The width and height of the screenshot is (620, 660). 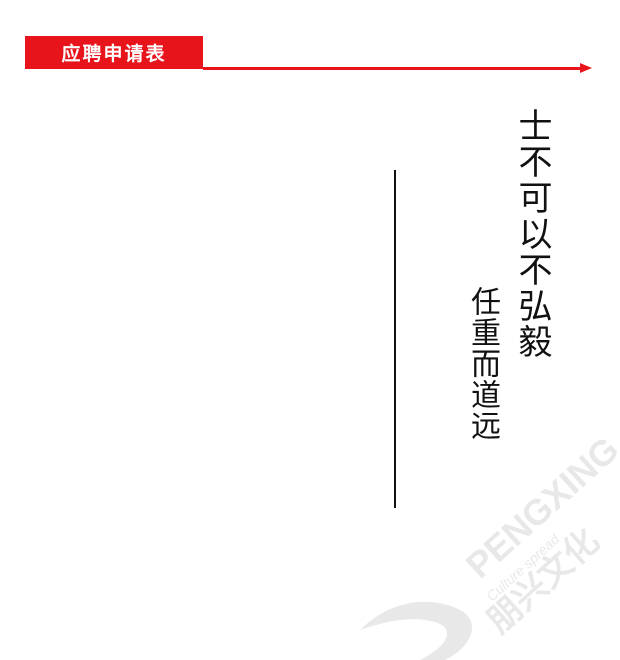 I want to click on watermark-logo: PENGXING Culture spread 朋兴文化, so click(x=490, y=545).